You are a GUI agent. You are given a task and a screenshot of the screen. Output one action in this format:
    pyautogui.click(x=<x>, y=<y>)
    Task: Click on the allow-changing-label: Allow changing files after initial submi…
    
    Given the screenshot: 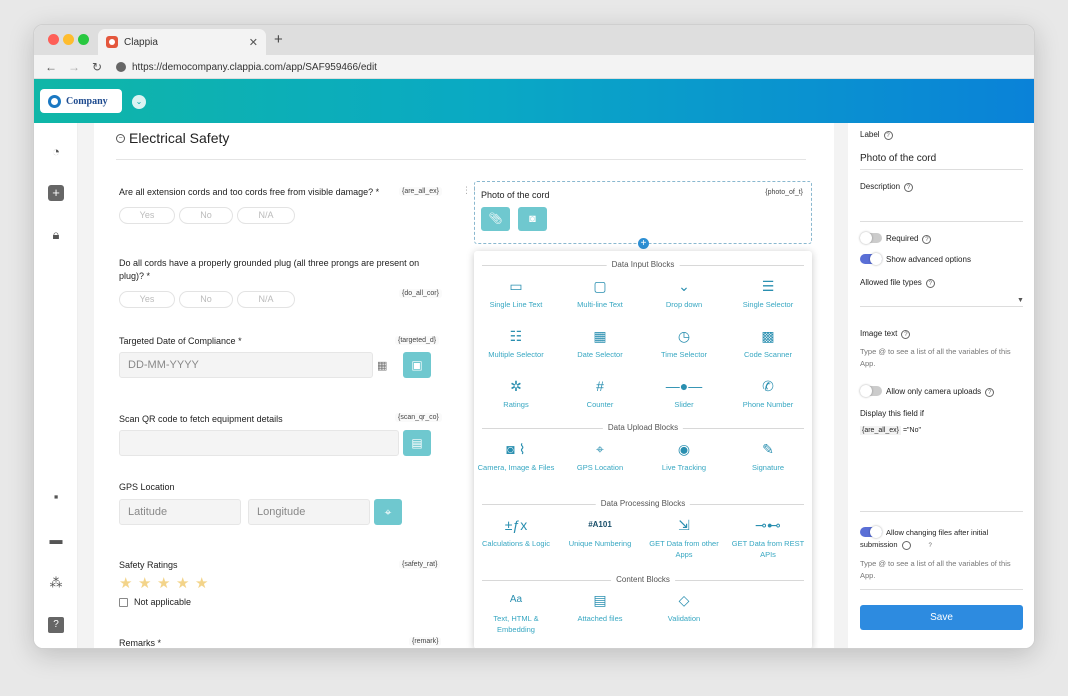 What is the action you would take?
    pyautogui.click(x=924, y=539)
    